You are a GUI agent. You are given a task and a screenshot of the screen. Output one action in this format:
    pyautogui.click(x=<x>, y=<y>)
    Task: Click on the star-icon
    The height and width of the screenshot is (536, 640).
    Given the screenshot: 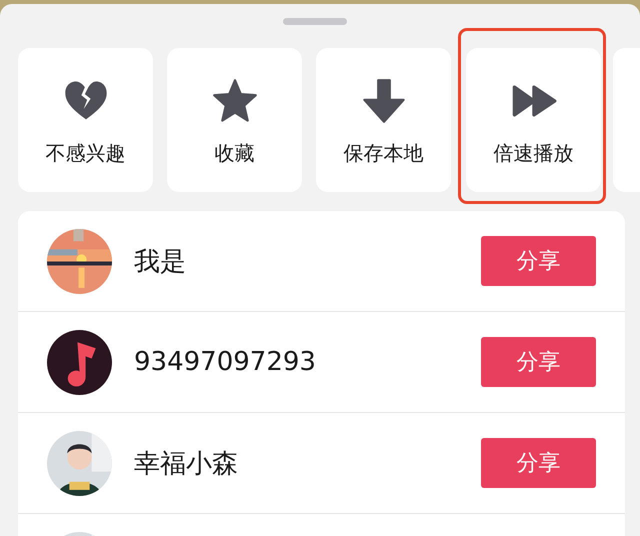 What is the action you would take?
    pyautogui.click(x=235, y=101)
    